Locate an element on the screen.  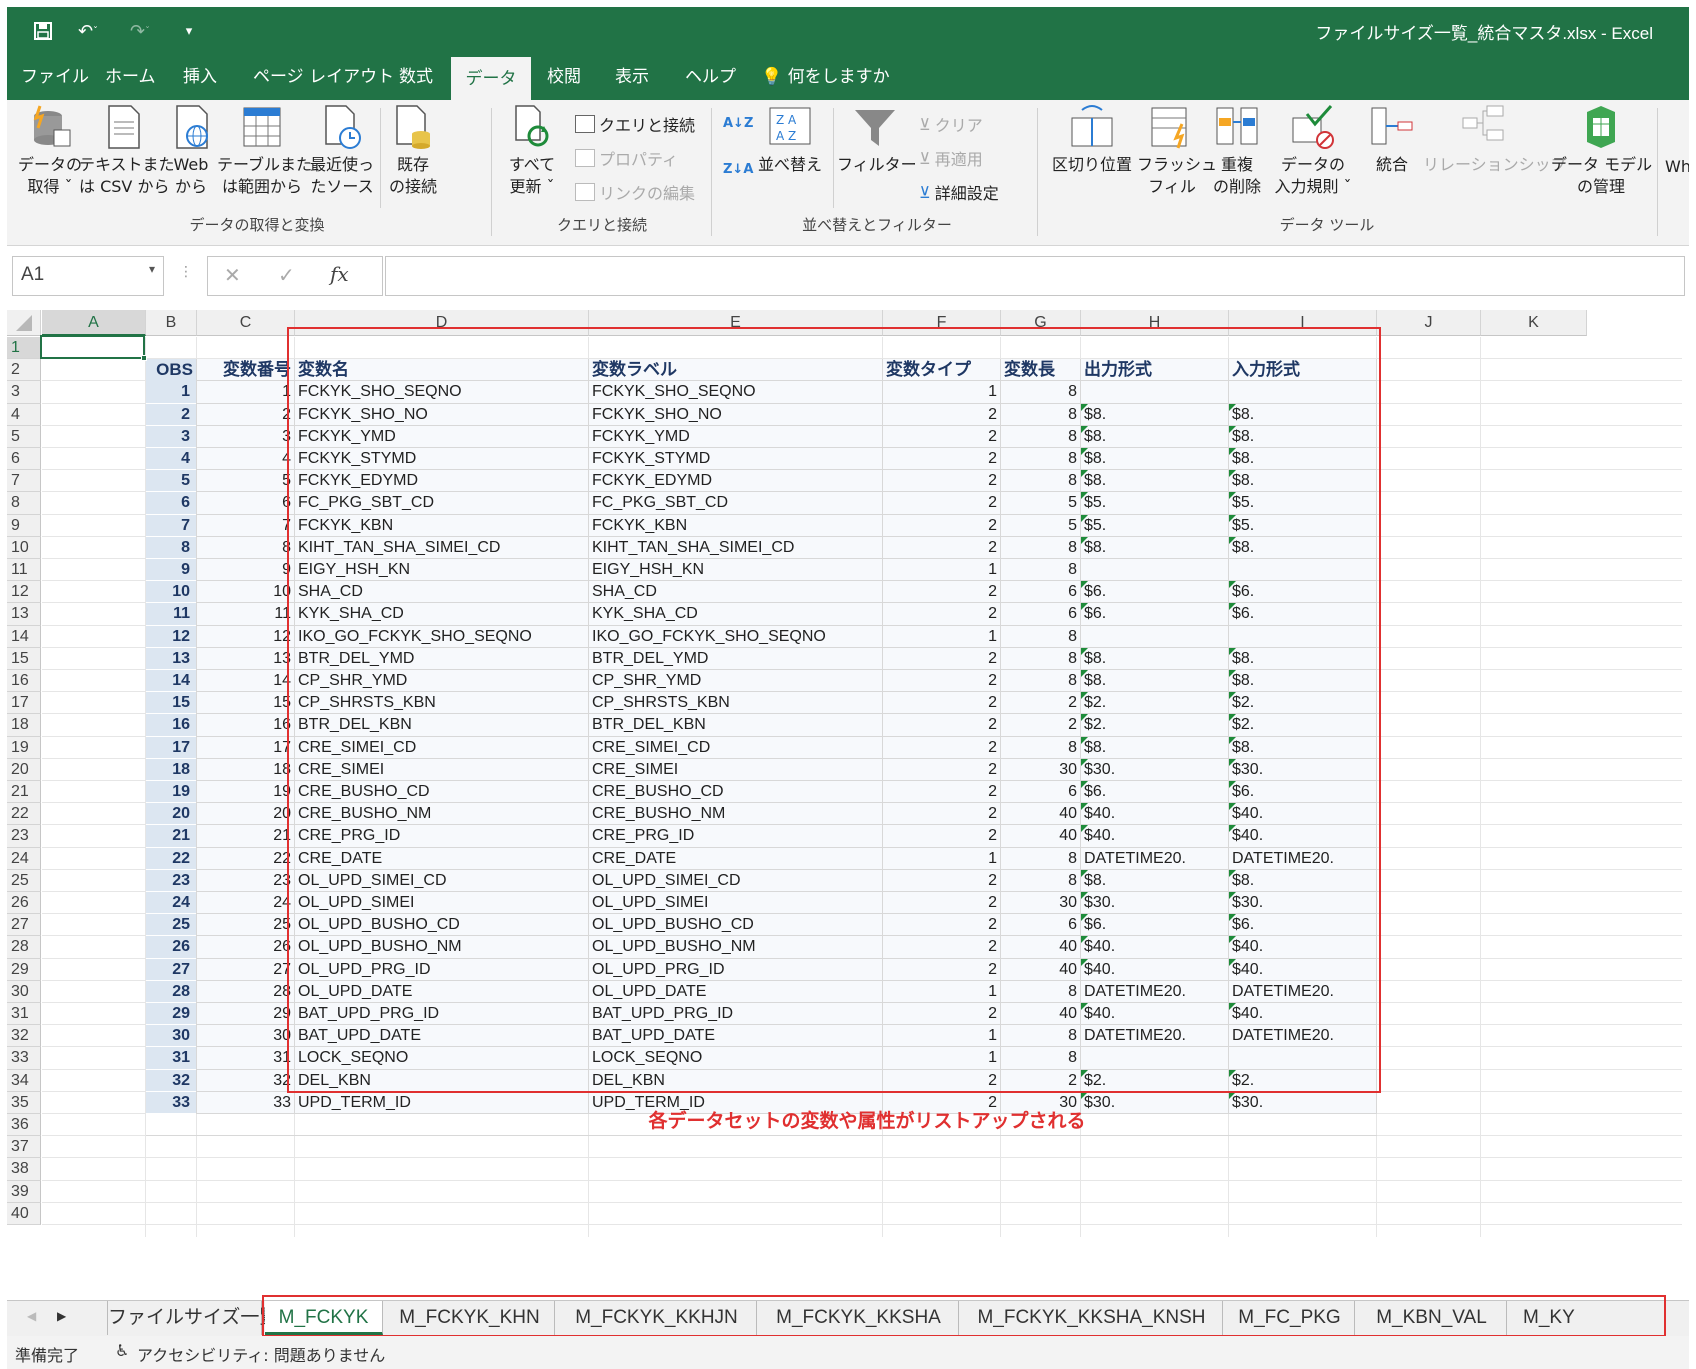
table-cell: 3 is located at coordinates (245, 437).